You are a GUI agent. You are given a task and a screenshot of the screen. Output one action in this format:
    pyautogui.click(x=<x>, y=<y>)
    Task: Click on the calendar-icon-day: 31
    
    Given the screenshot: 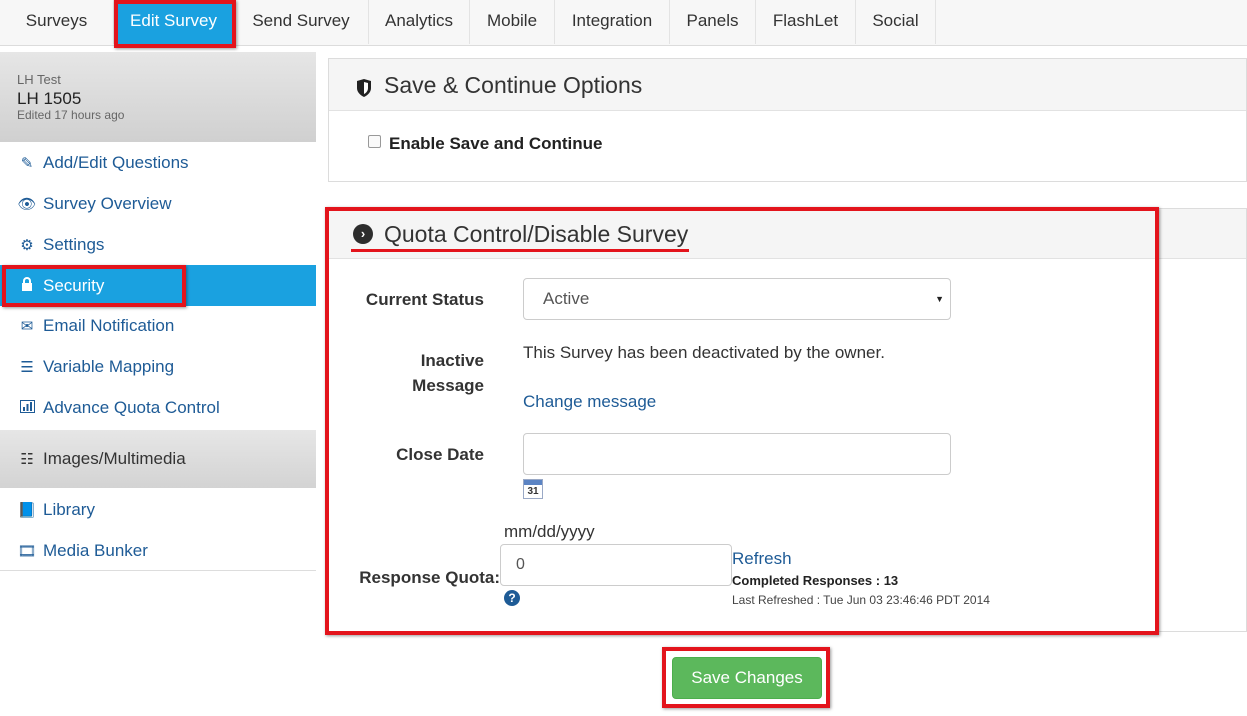 What is the action you would take?
    pyautogui.click(x=533, y=491)
    